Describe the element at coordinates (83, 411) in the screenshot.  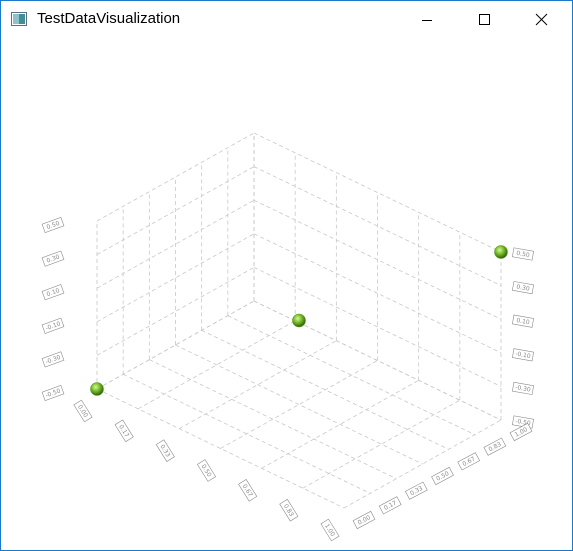
I see `x-tick-label: 0.00` at that location.